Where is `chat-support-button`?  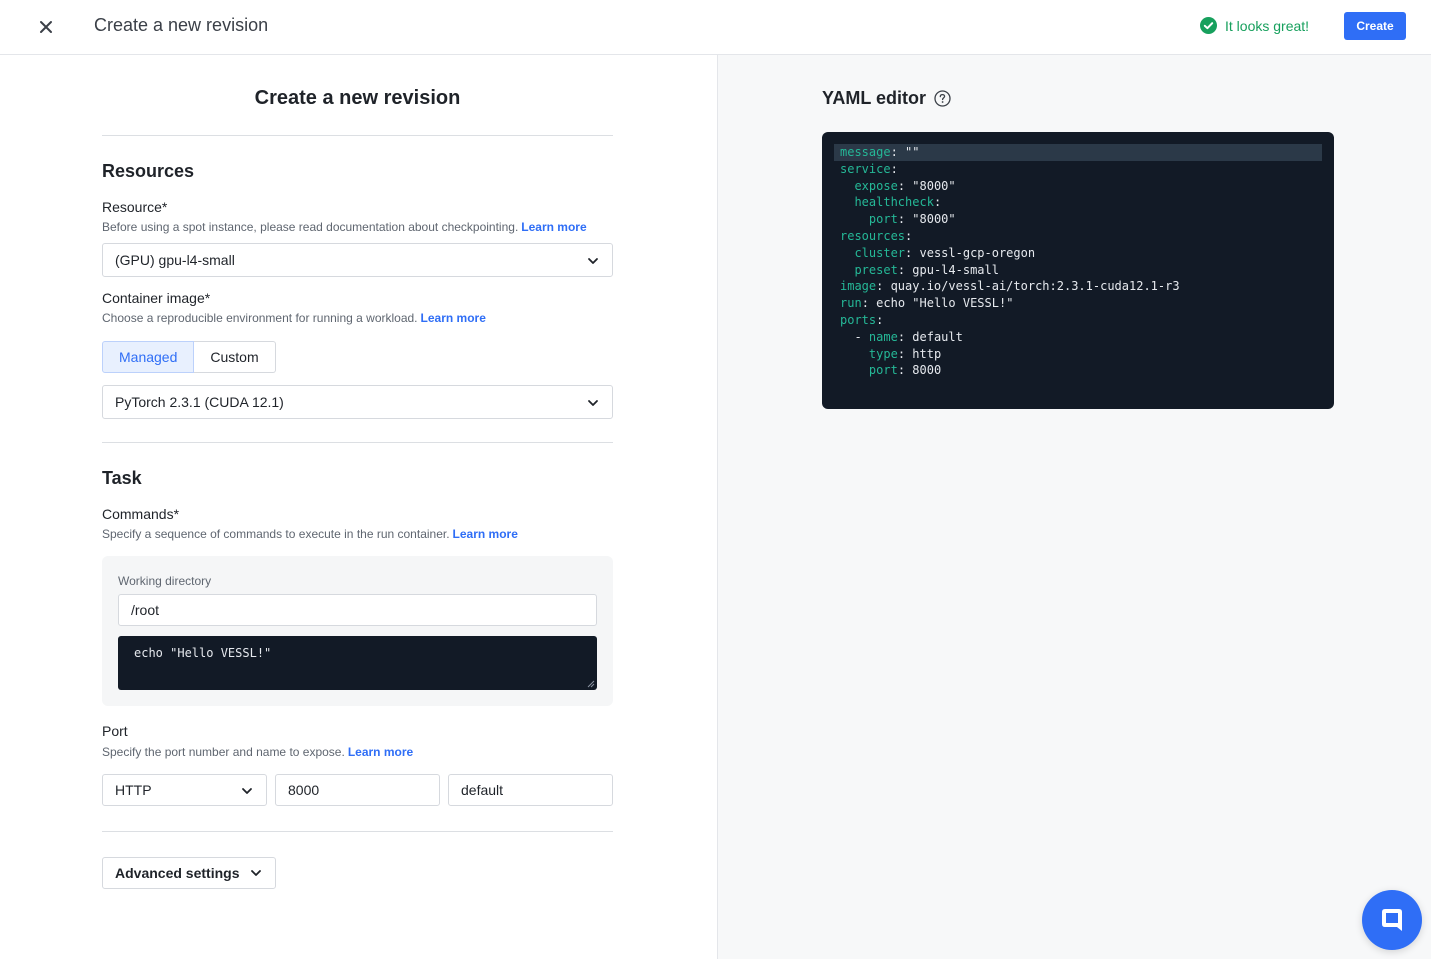
chat-support-button is located at coordinates (1392, 920).